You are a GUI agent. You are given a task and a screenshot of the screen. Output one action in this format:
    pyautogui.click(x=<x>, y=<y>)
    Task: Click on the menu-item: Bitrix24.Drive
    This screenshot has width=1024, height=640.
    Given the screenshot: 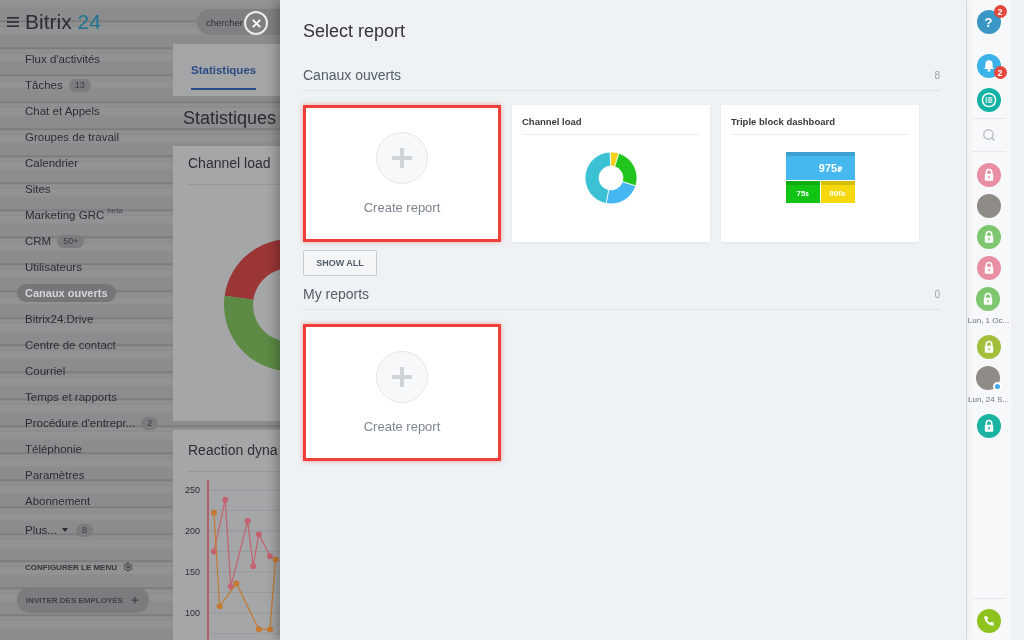 What is the action you would take?
    pyautogui.click(x=59, y=319)
    